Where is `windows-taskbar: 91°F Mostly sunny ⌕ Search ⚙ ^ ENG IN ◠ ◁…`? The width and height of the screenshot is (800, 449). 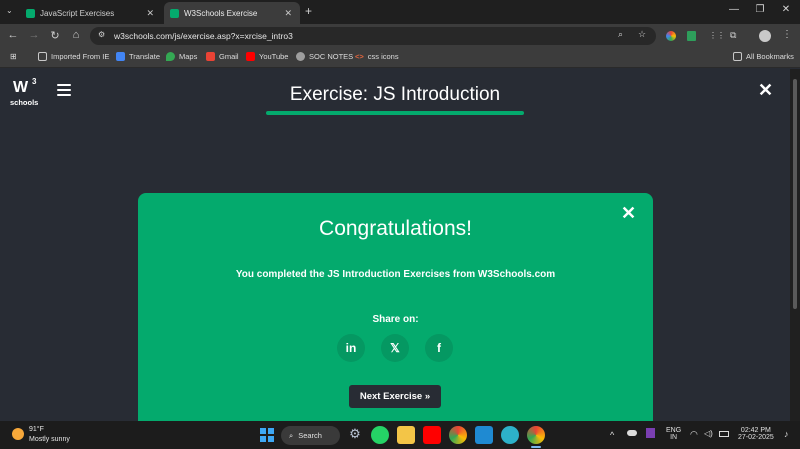 windows-taskbar: 91°F Mostly sunny ⌕ Search ⚙ ^ ENG IN ◠ ◁… is located at coordinates (400, 435).